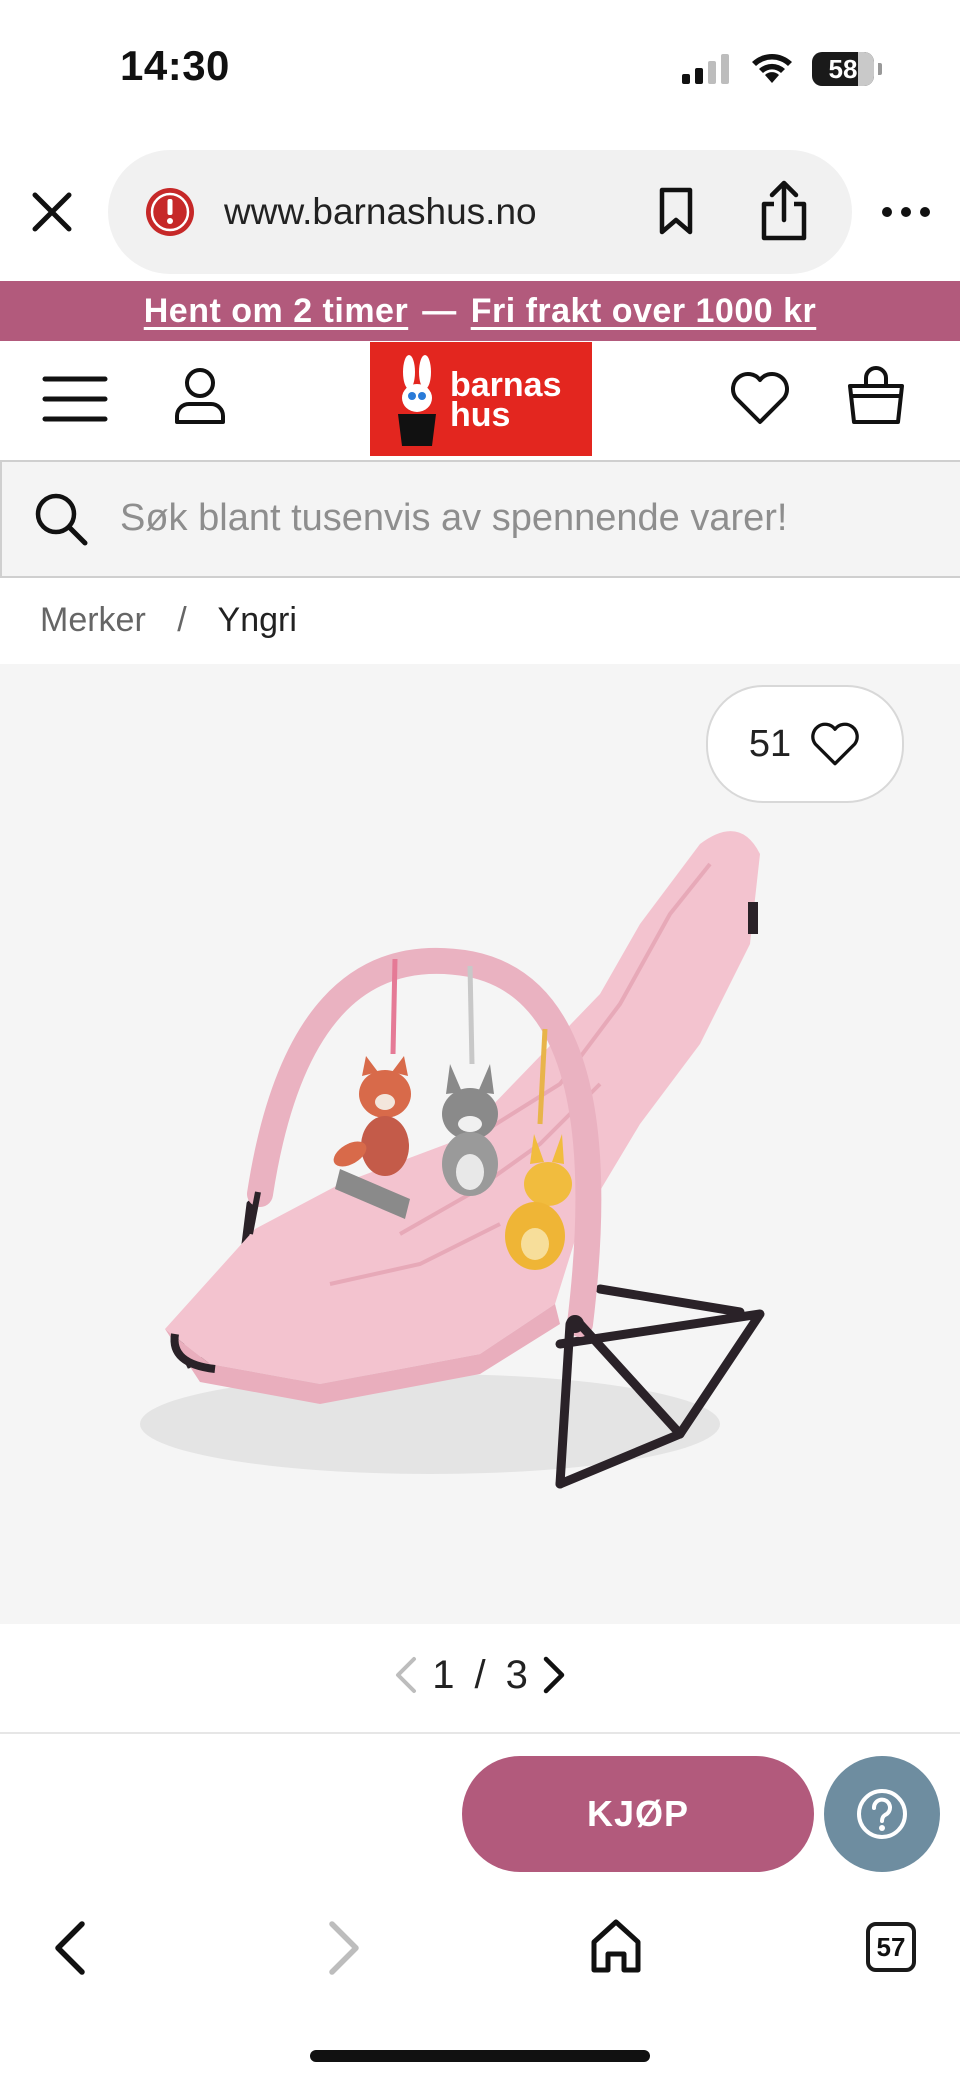  I want to click on help-button, so click(882, 1814).